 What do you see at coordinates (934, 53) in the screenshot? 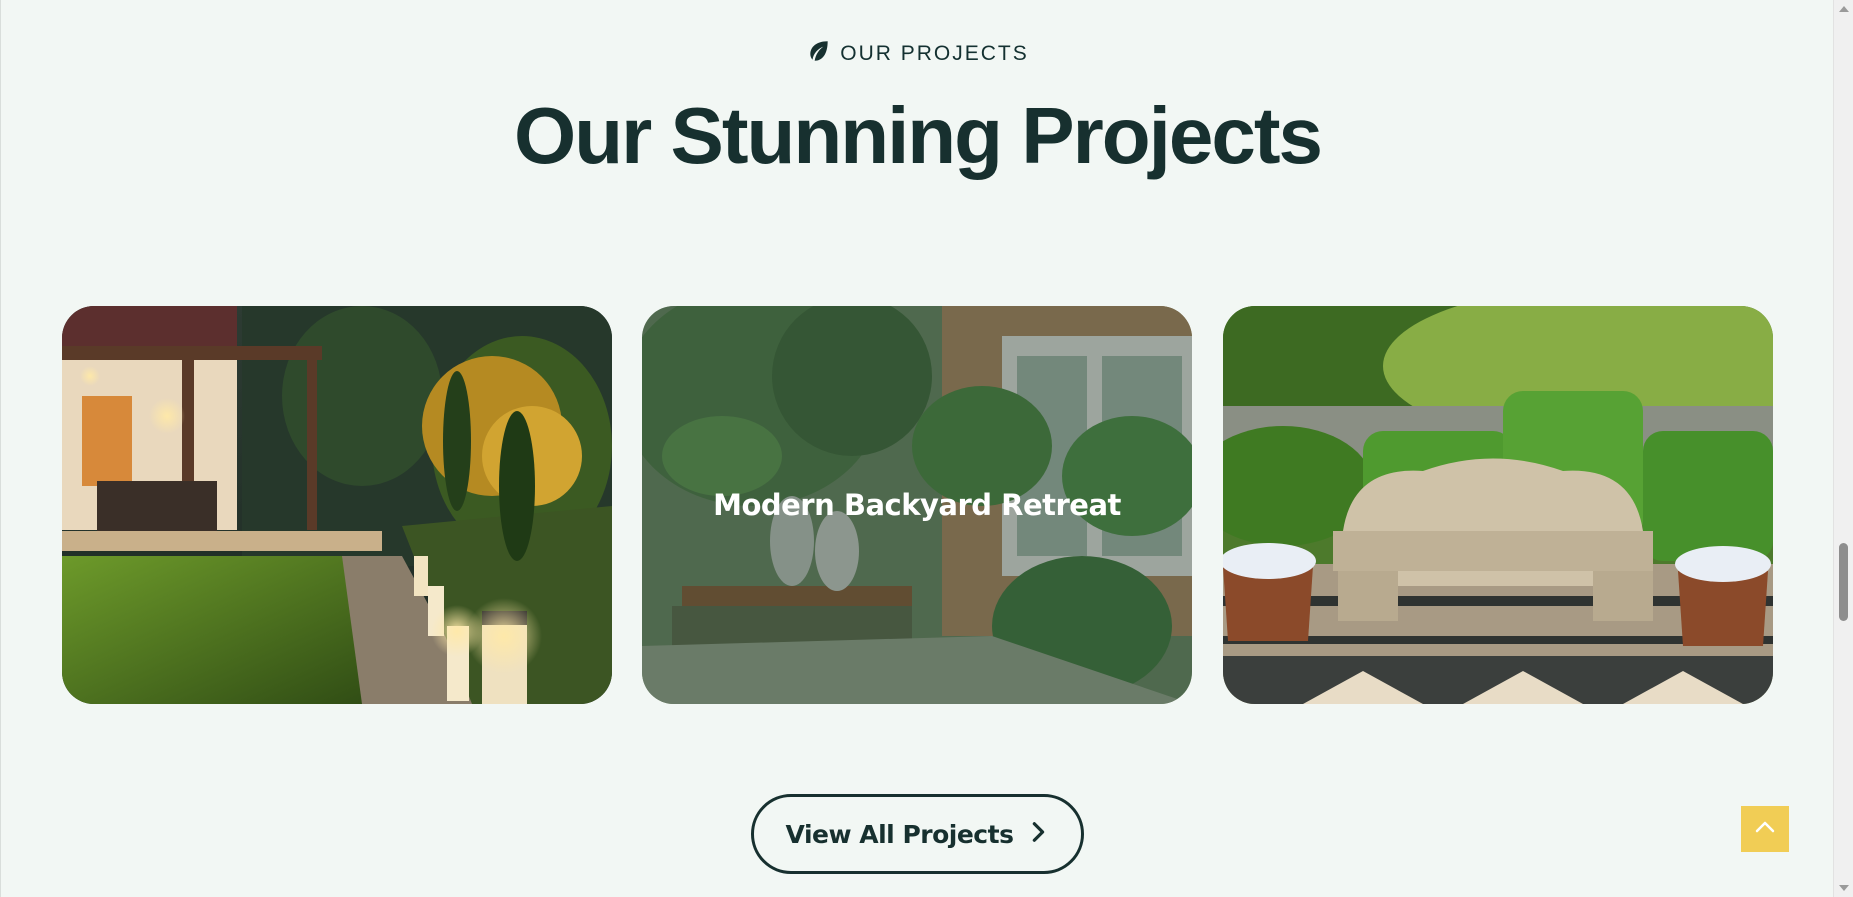
I see `eyebrow-label: OUR PROJECTS` at bounding box center [934, 53].